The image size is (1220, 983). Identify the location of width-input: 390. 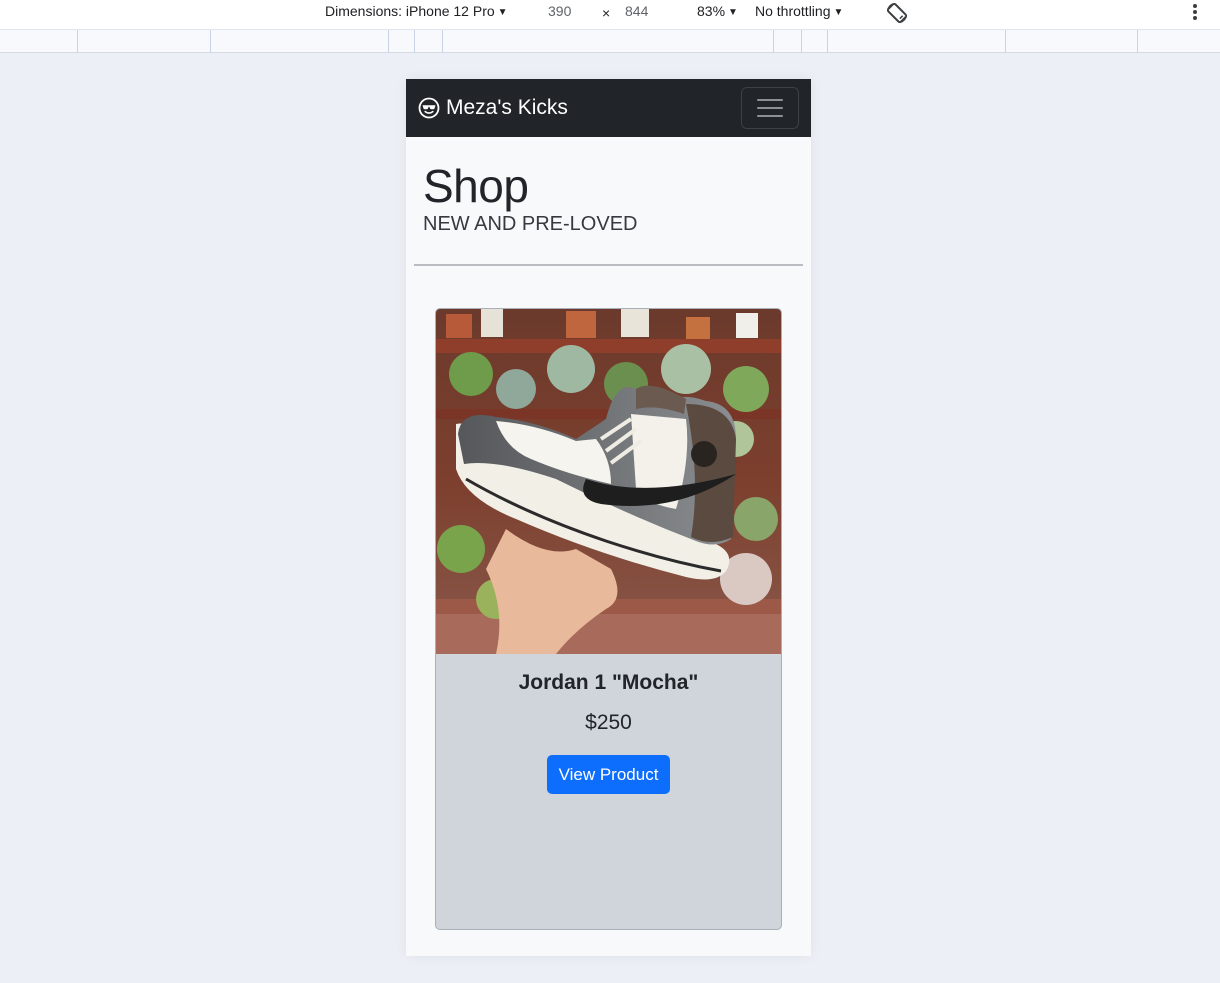
(559, 11).